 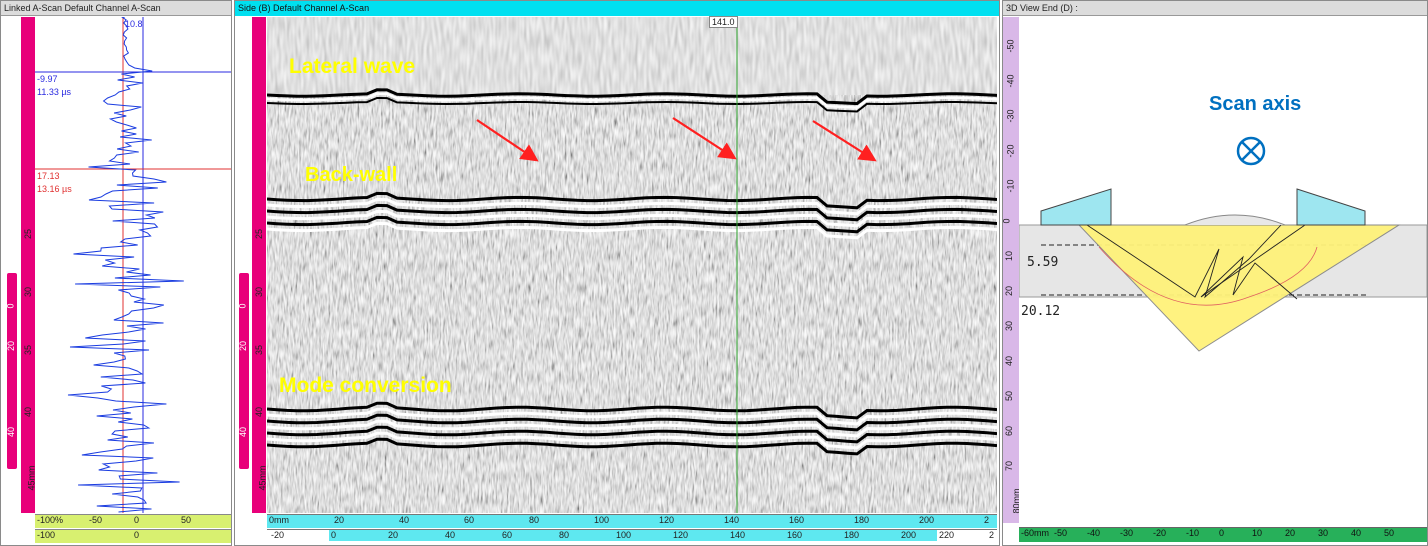 I want to click on depth-ruler-label-7: 20, so click(x=1009, y=291).